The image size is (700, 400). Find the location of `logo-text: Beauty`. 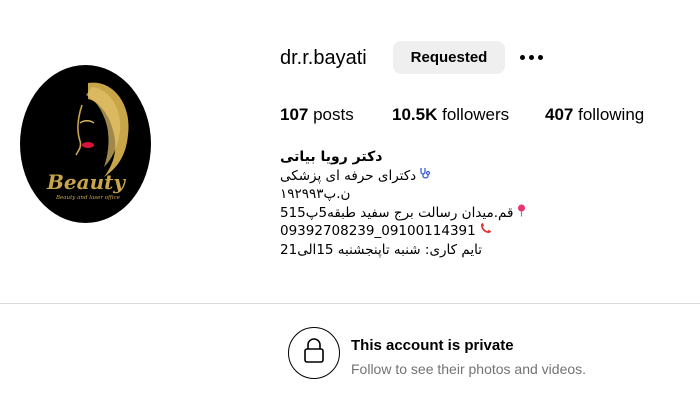

logo-text: Beauty is located at coordinates (86, 182).